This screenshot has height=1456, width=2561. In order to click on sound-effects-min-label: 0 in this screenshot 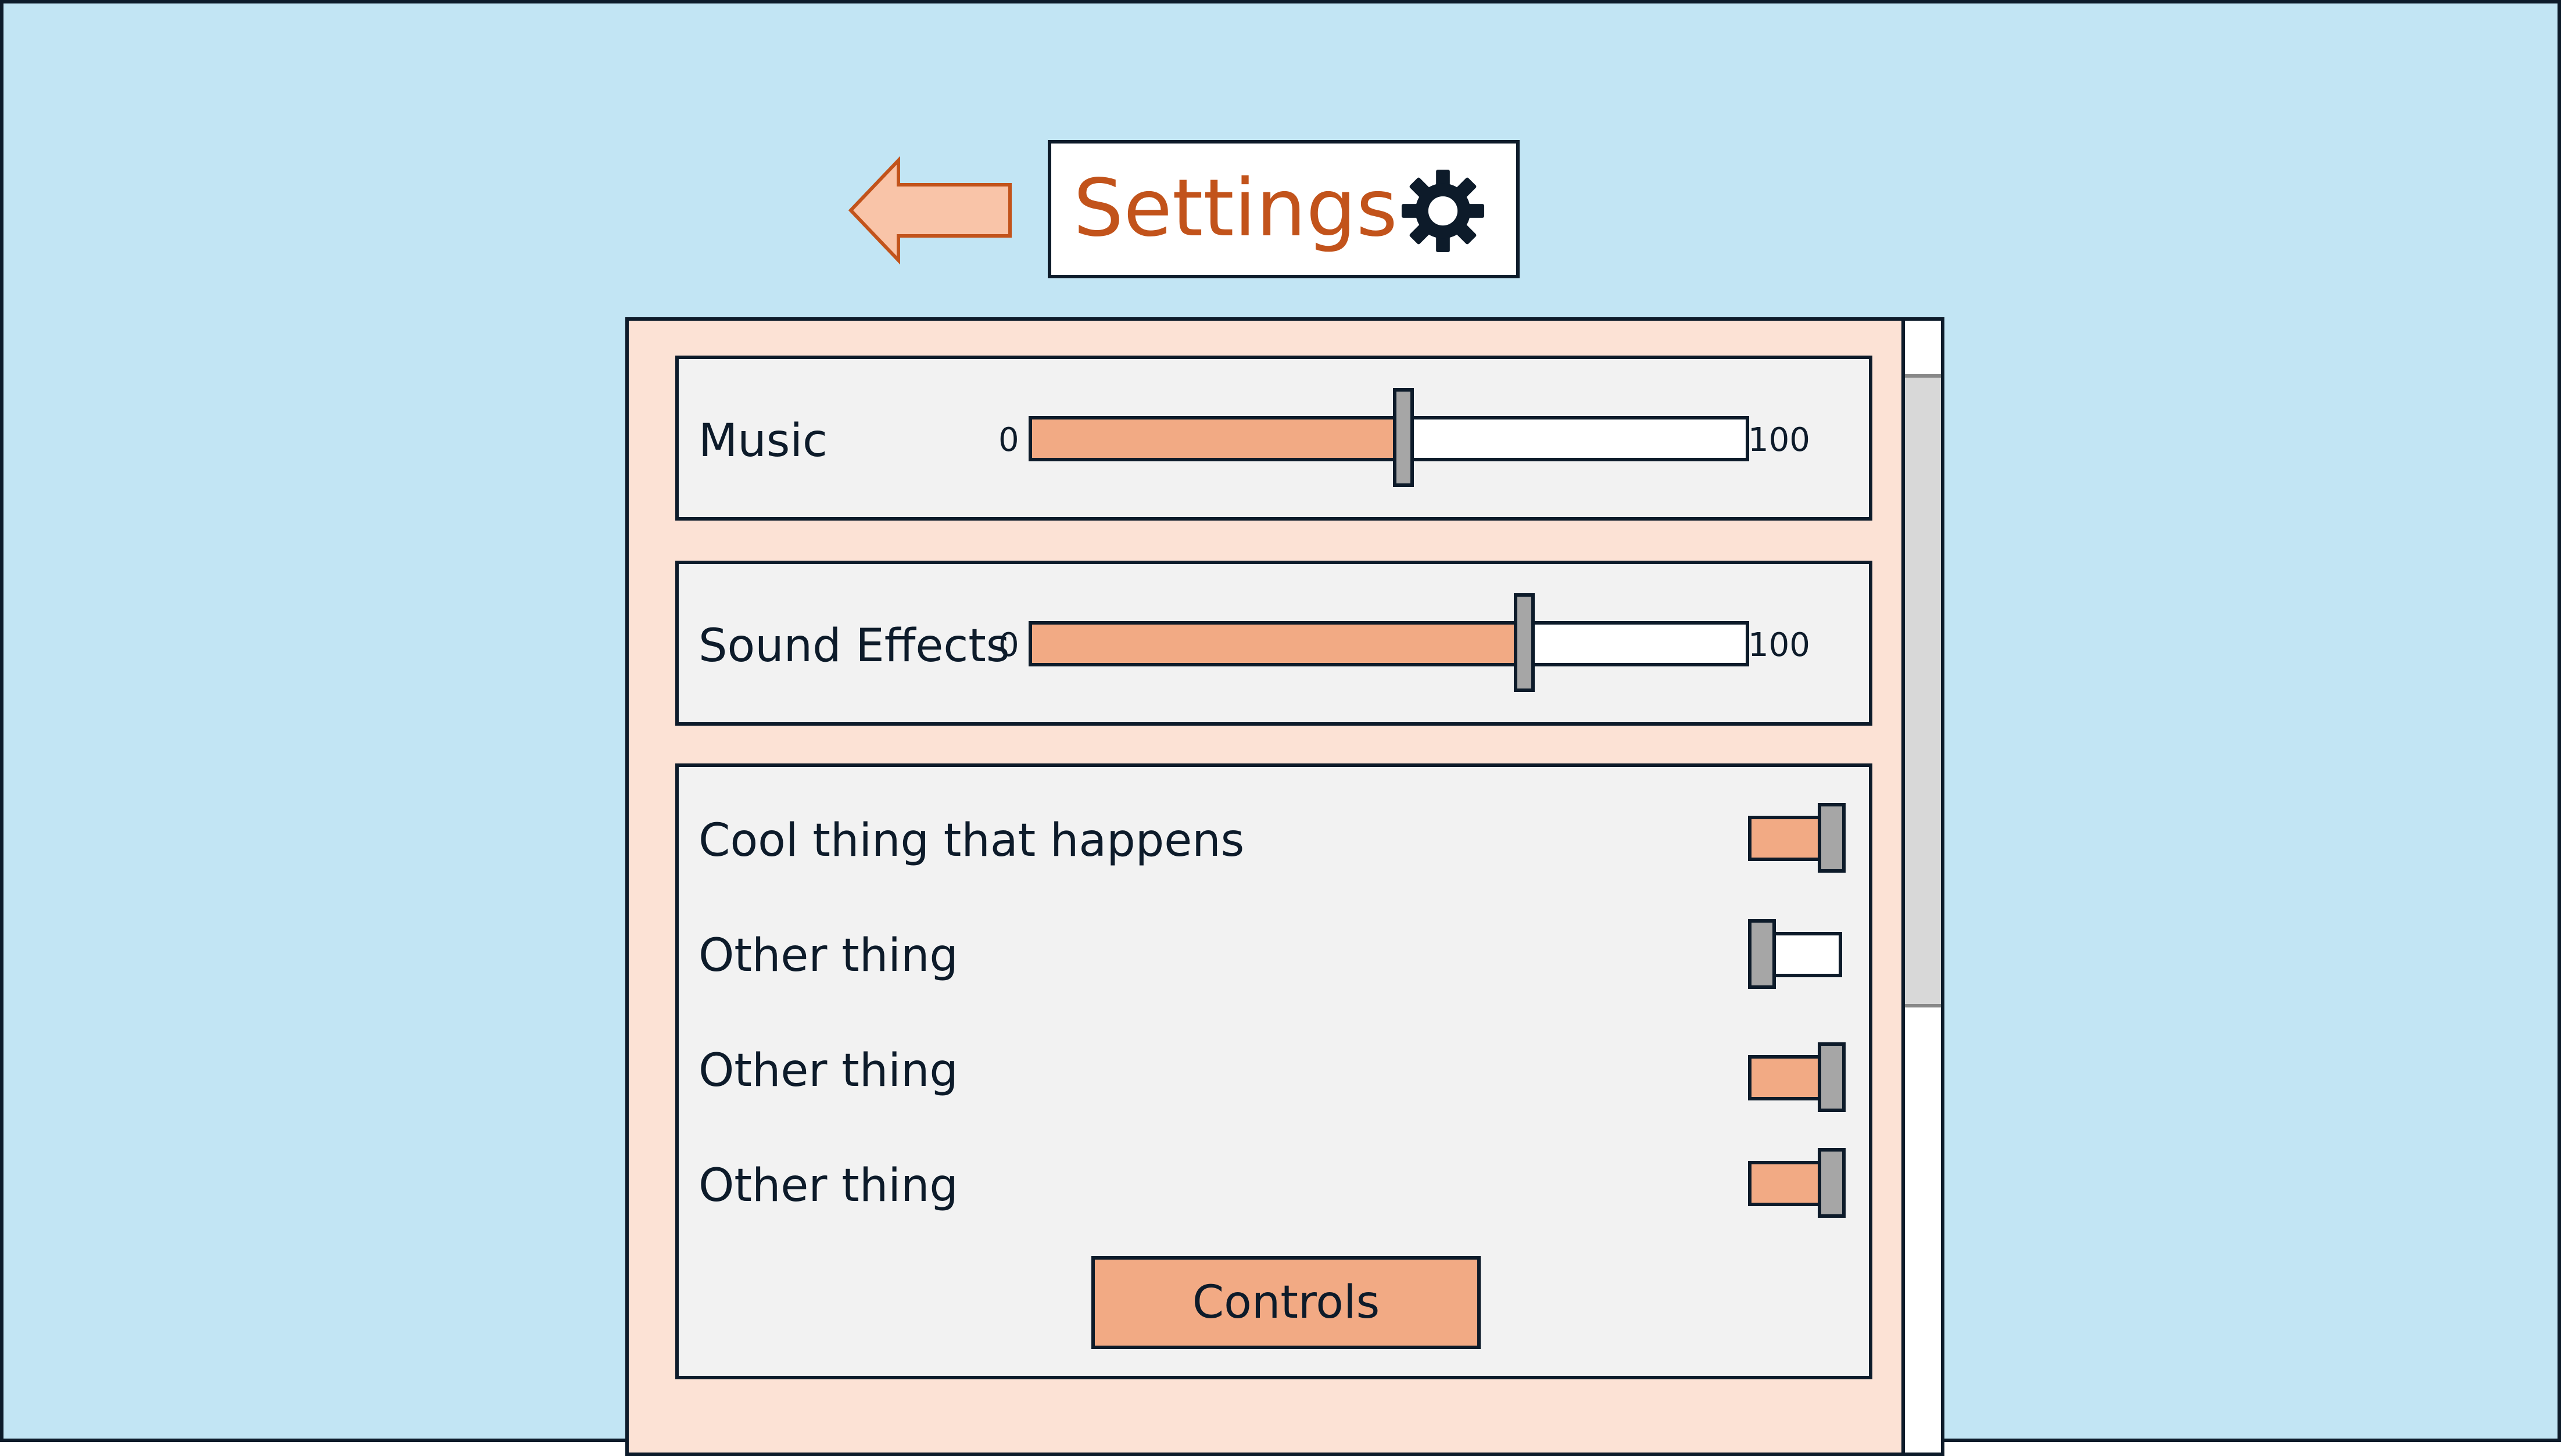, I will do `click(1008, 645)`.